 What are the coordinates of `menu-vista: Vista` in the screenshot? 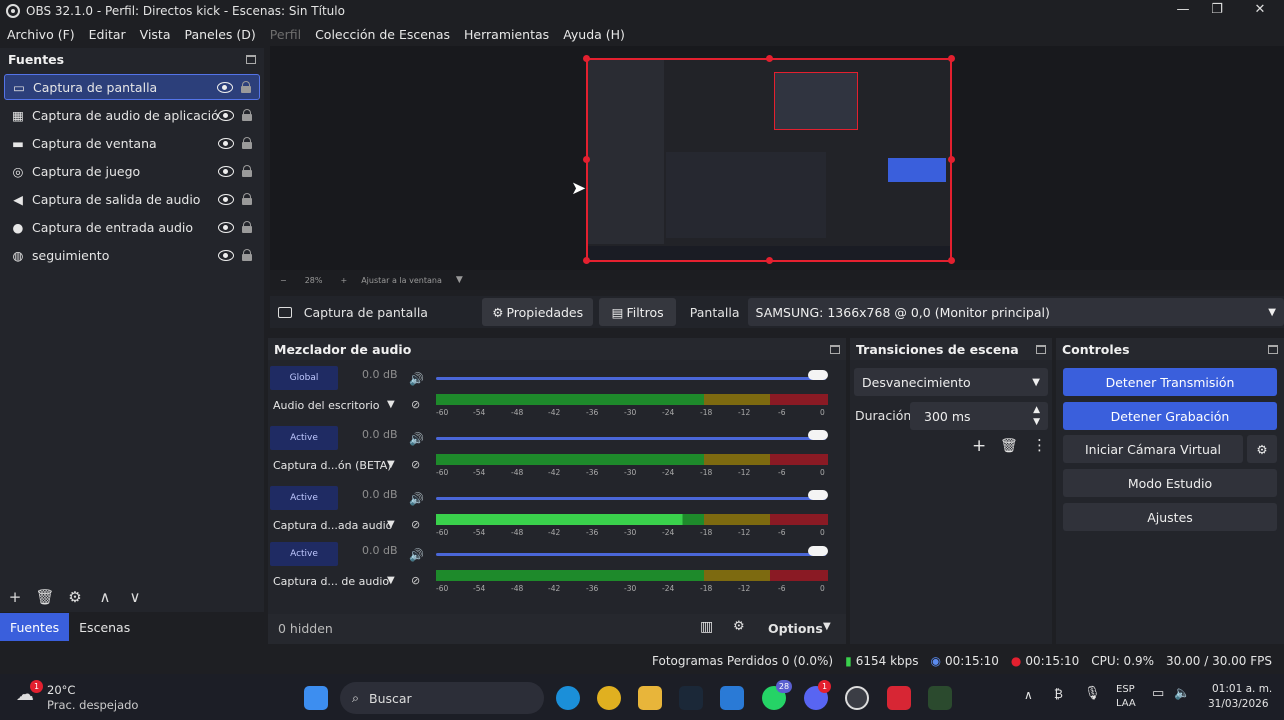 It's located at (155, 34).